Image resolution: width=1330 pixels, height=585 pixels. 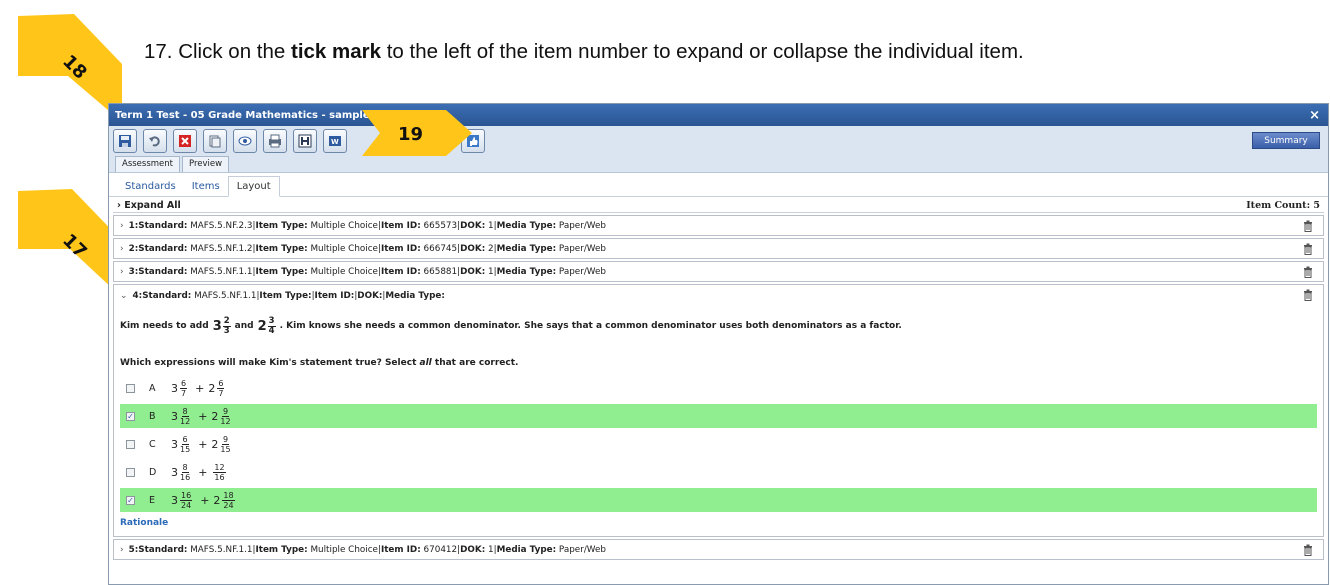 What do you see at coordinates (275, 141) in the screenshot?
I see `print-icon` at bounding box center [275, 141].